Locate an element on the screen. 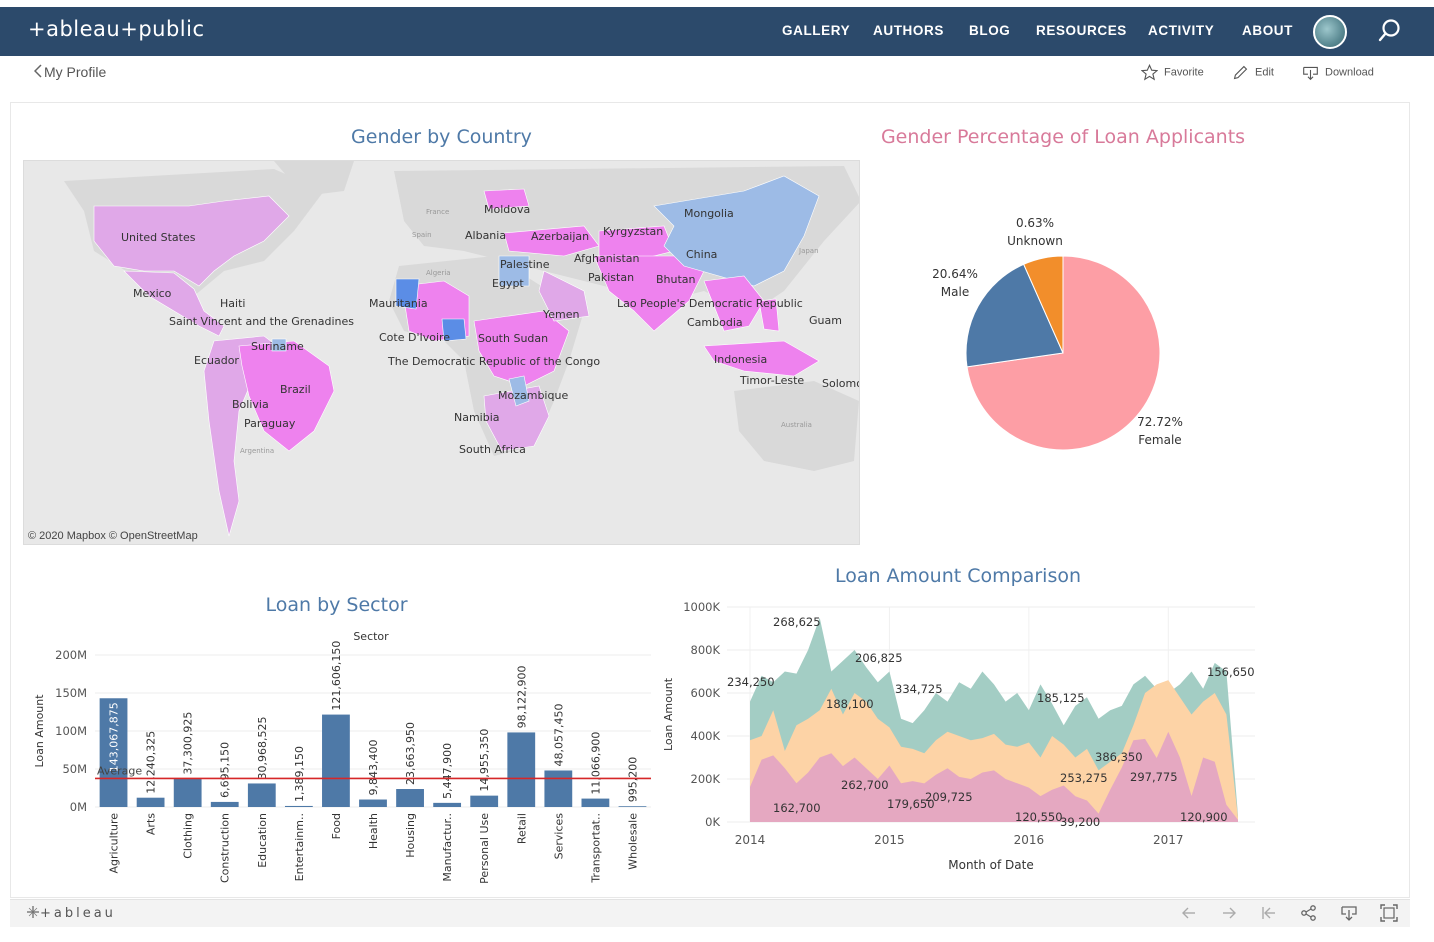  base-label-argentina: Argentina is located at coordinates (257, 451).